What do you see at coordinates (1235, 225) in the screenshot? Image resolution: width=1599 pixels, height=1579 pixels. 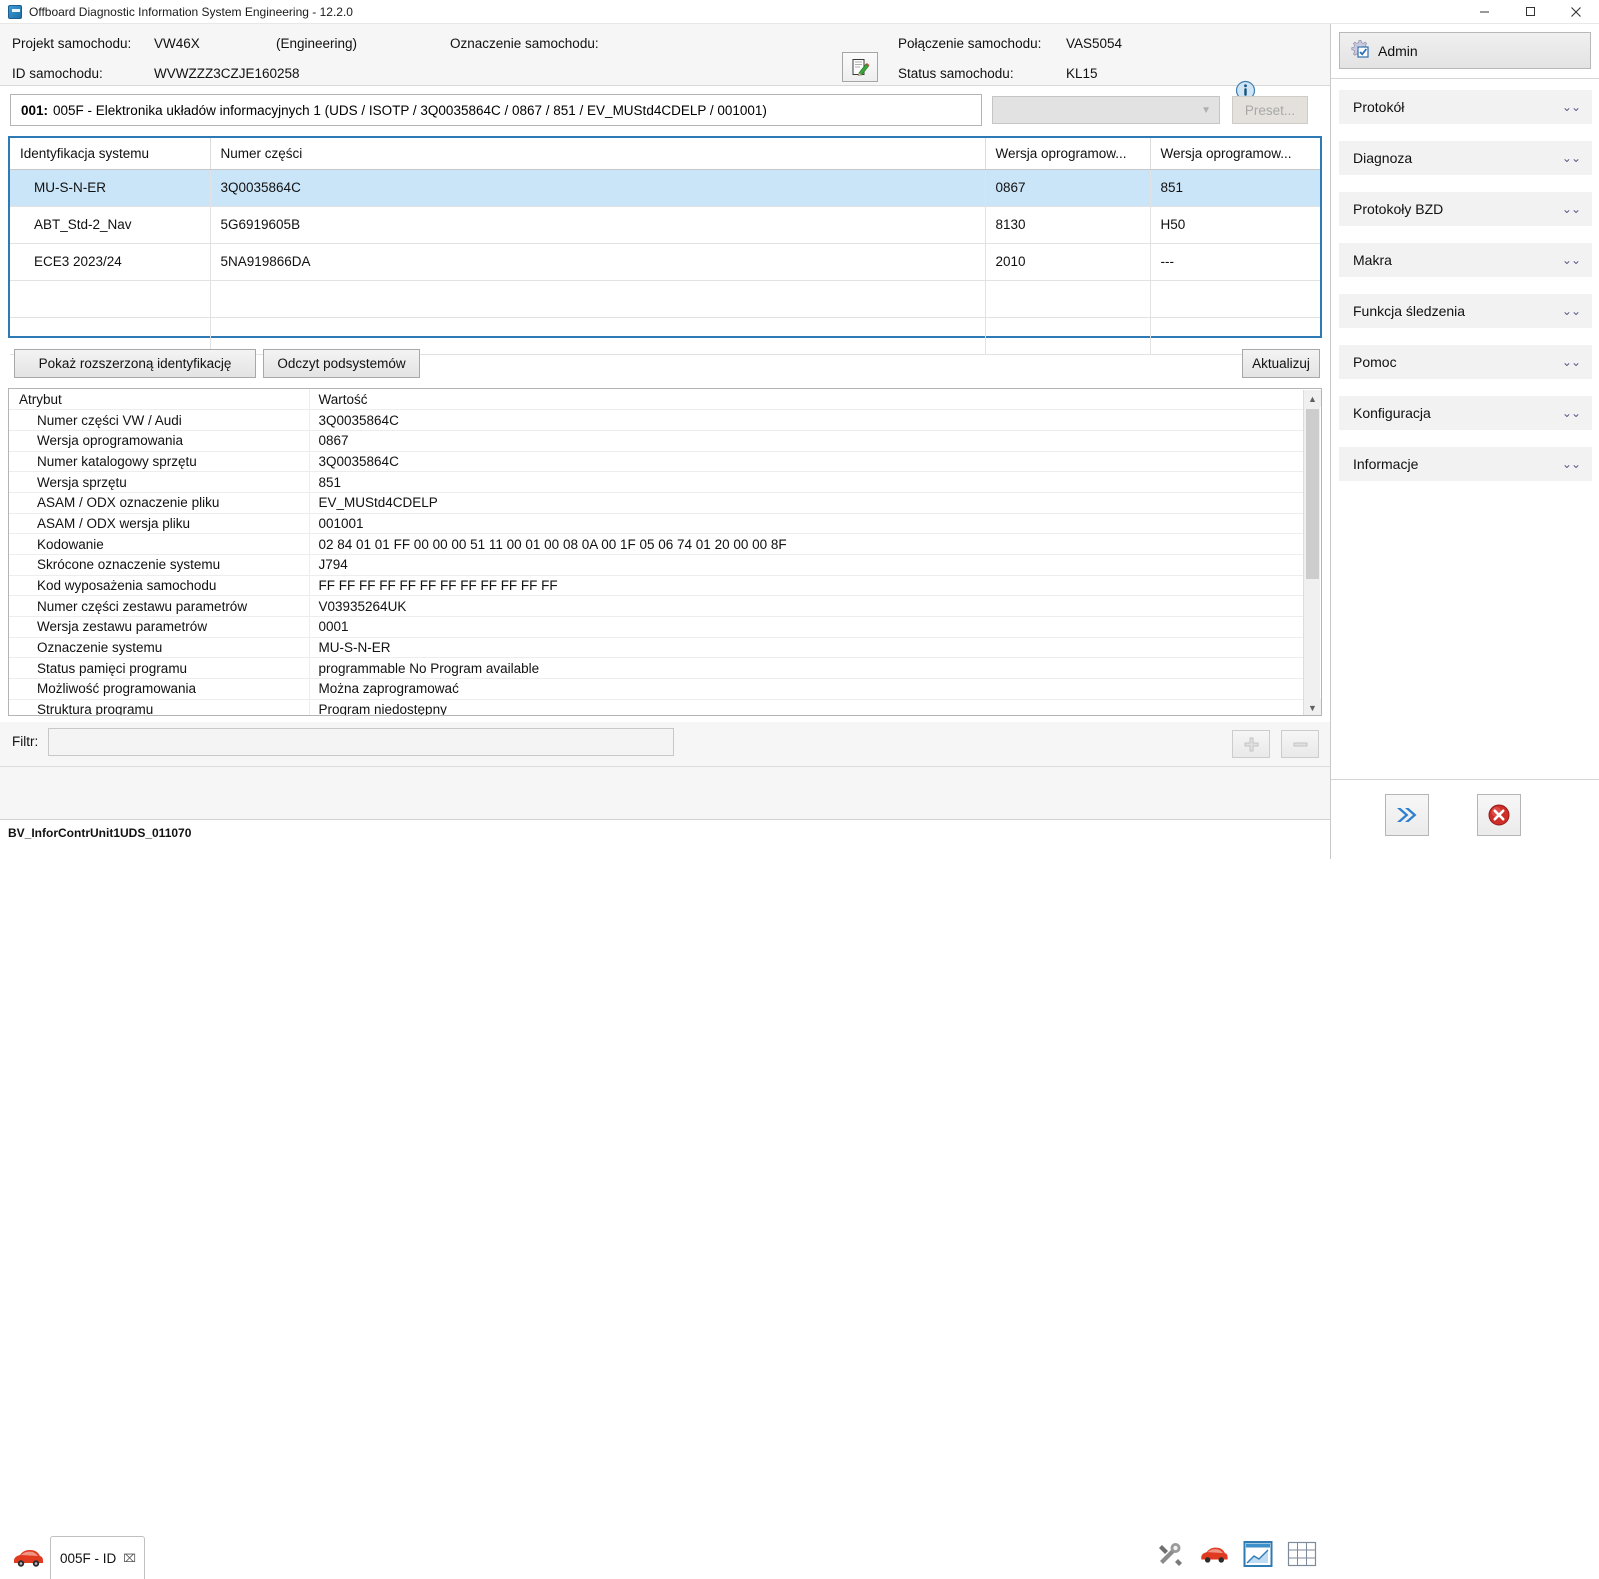 I see `cell-sw-version-2: H50` at bounding box center [1235, 225].